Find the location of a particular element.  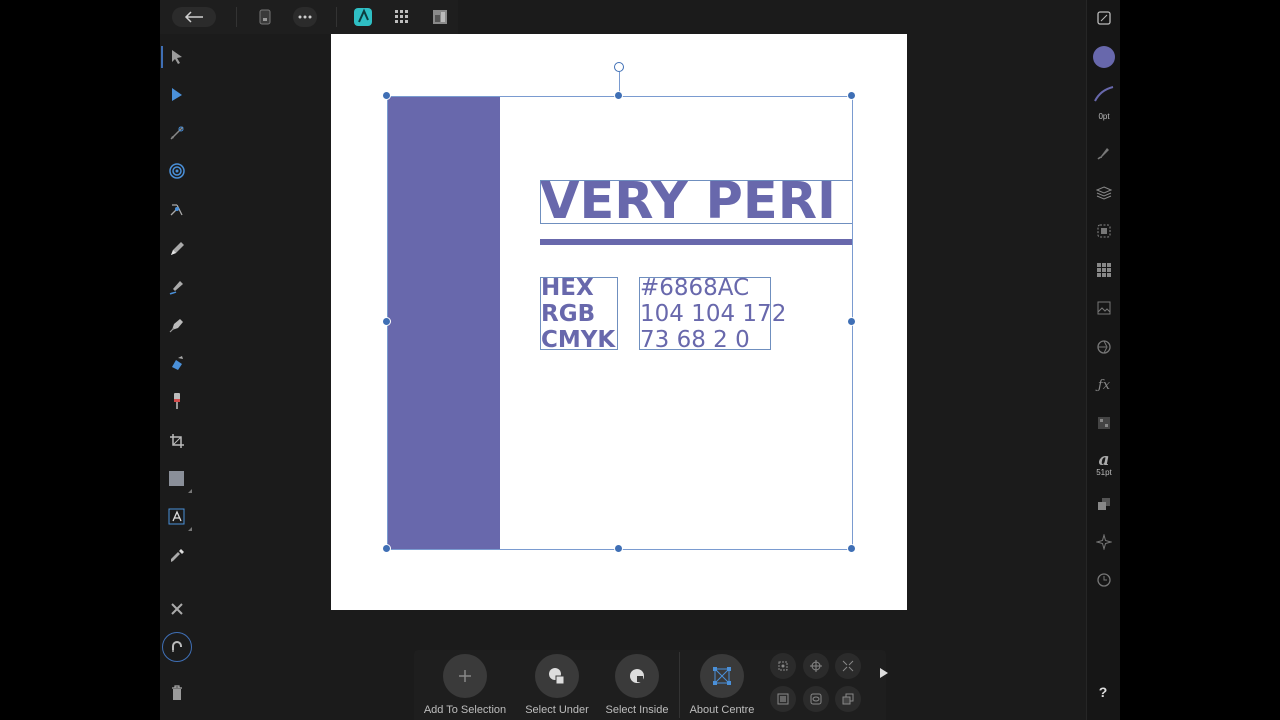

assets-button is located at coordinates (1104, 308).